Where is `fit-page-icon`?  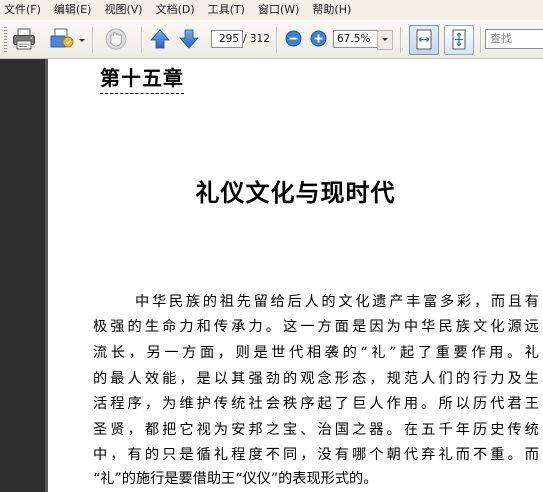
fit-page-icon is located at coordinates (459, 39).